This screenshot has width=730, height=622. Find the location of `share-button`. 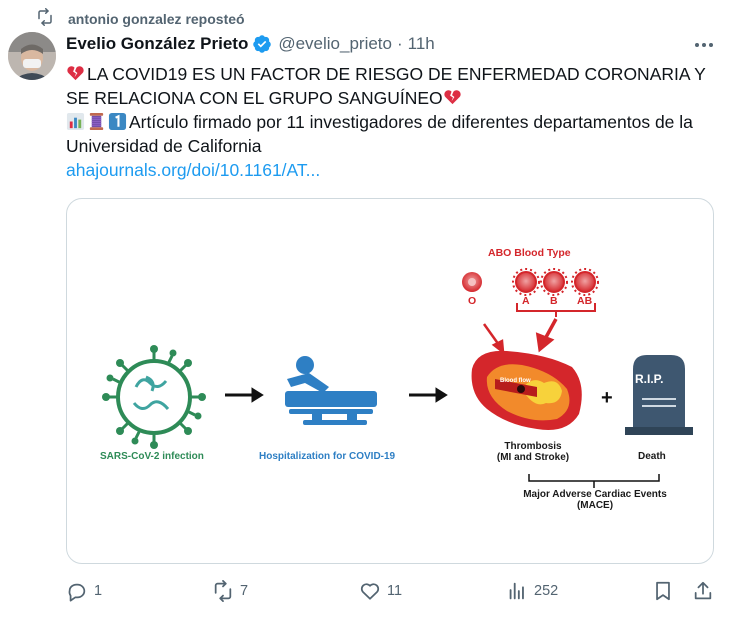

share-button is located at coordinates (703, 591).